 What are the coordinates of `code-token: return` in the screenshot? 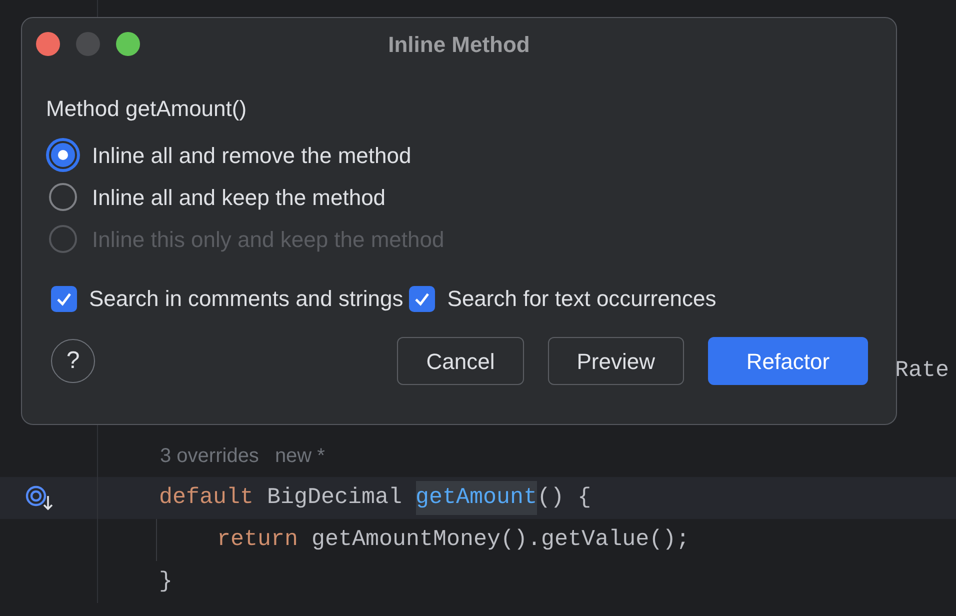 It's located at (257, 539).